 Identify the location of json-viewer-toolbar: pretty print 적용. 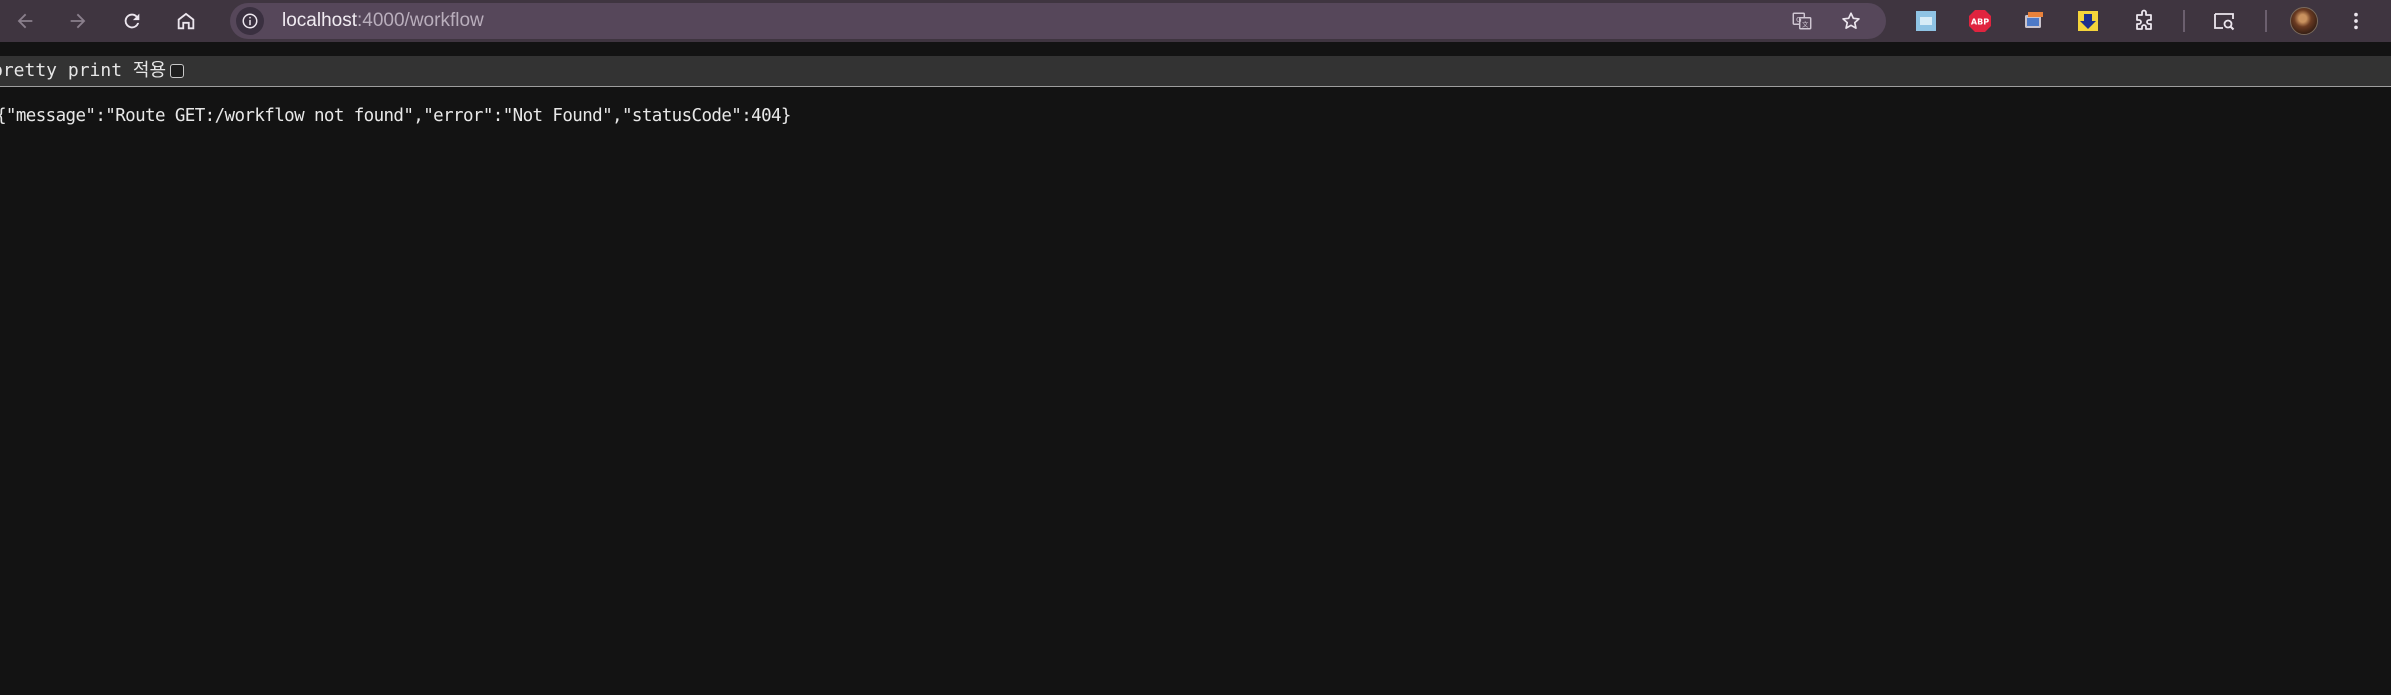
(1195, 71).